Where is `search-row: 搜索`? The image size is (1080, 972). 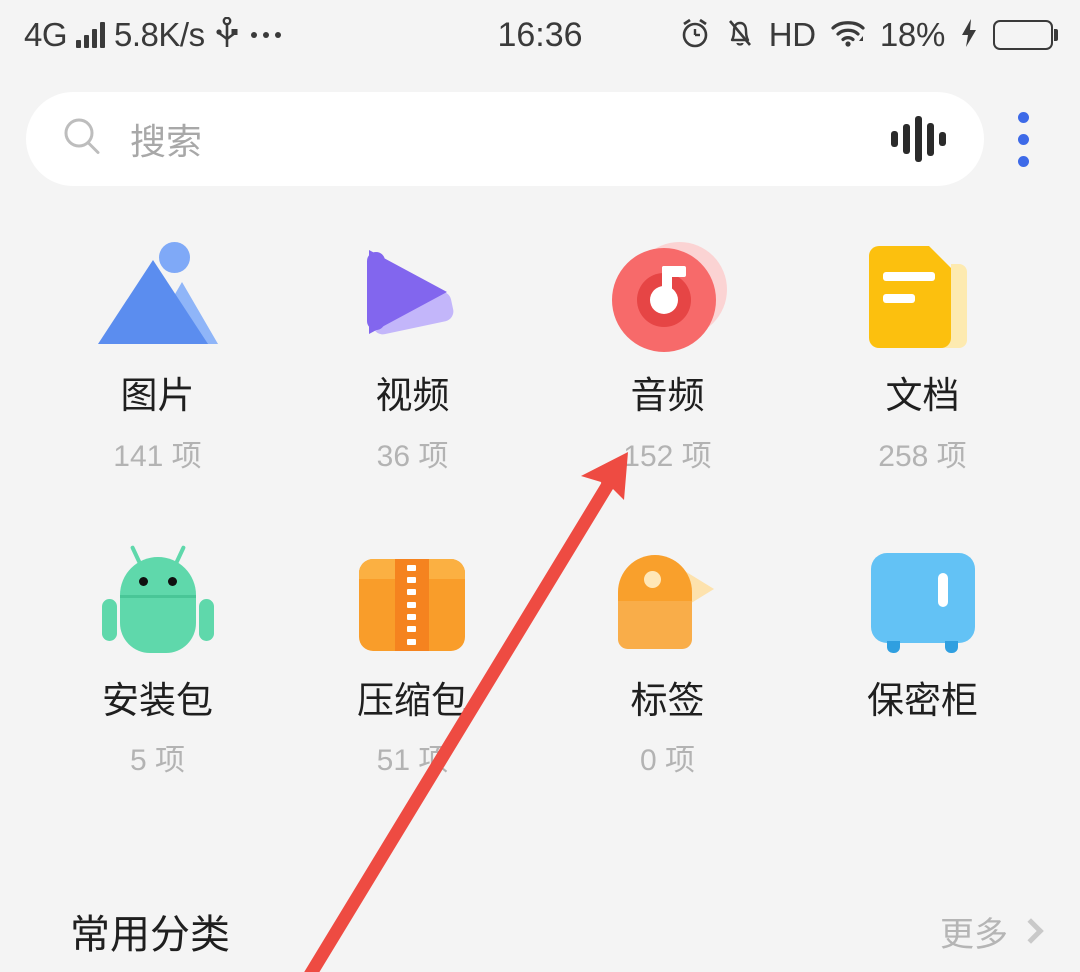
search-row: 搜索 is located at coordinates (540, 128).